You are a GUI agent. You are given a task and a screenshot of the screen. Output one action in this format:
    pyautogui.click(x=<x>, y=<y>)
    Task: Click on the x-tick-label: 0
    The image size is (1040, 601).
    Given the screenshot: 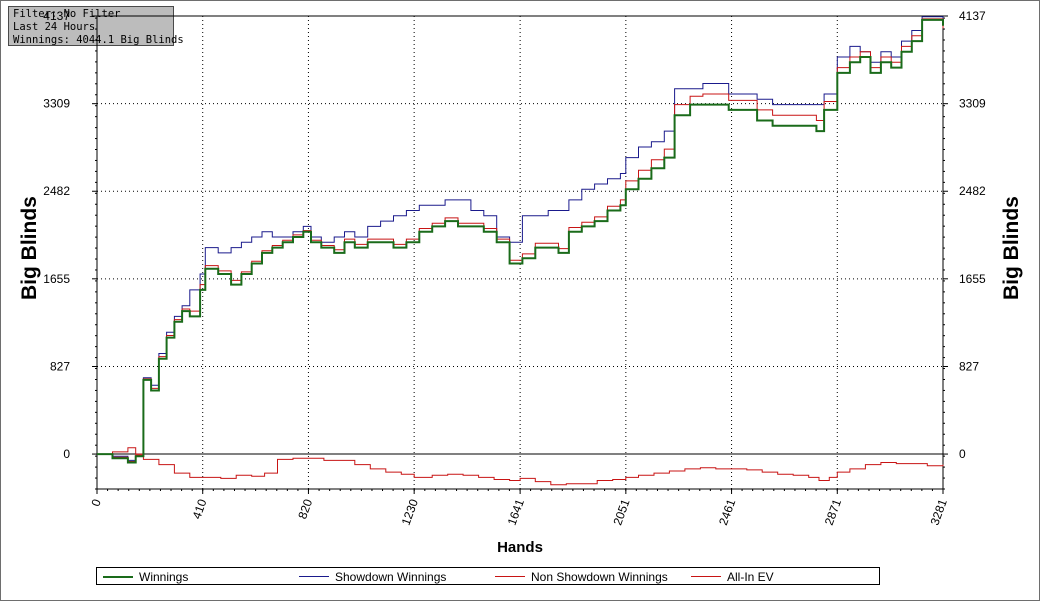 What is the action you would take?
    pyautogui.click(x=96, y=502)
    